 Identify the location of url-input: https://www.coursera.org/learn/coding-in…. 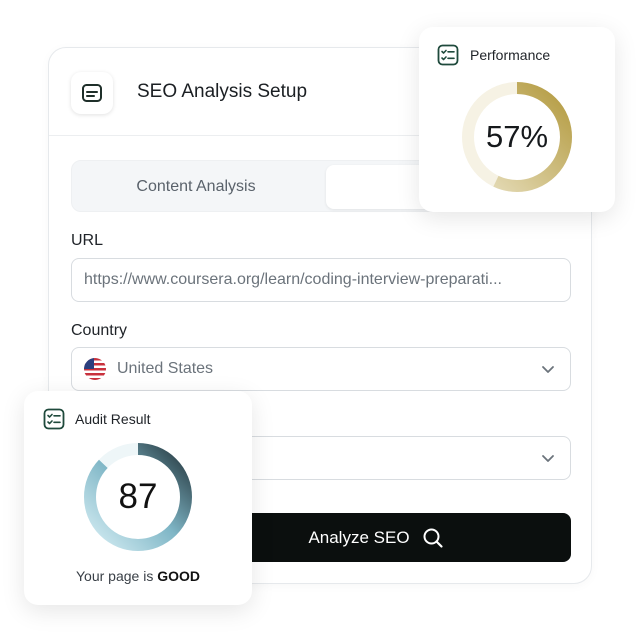
(321, 280).